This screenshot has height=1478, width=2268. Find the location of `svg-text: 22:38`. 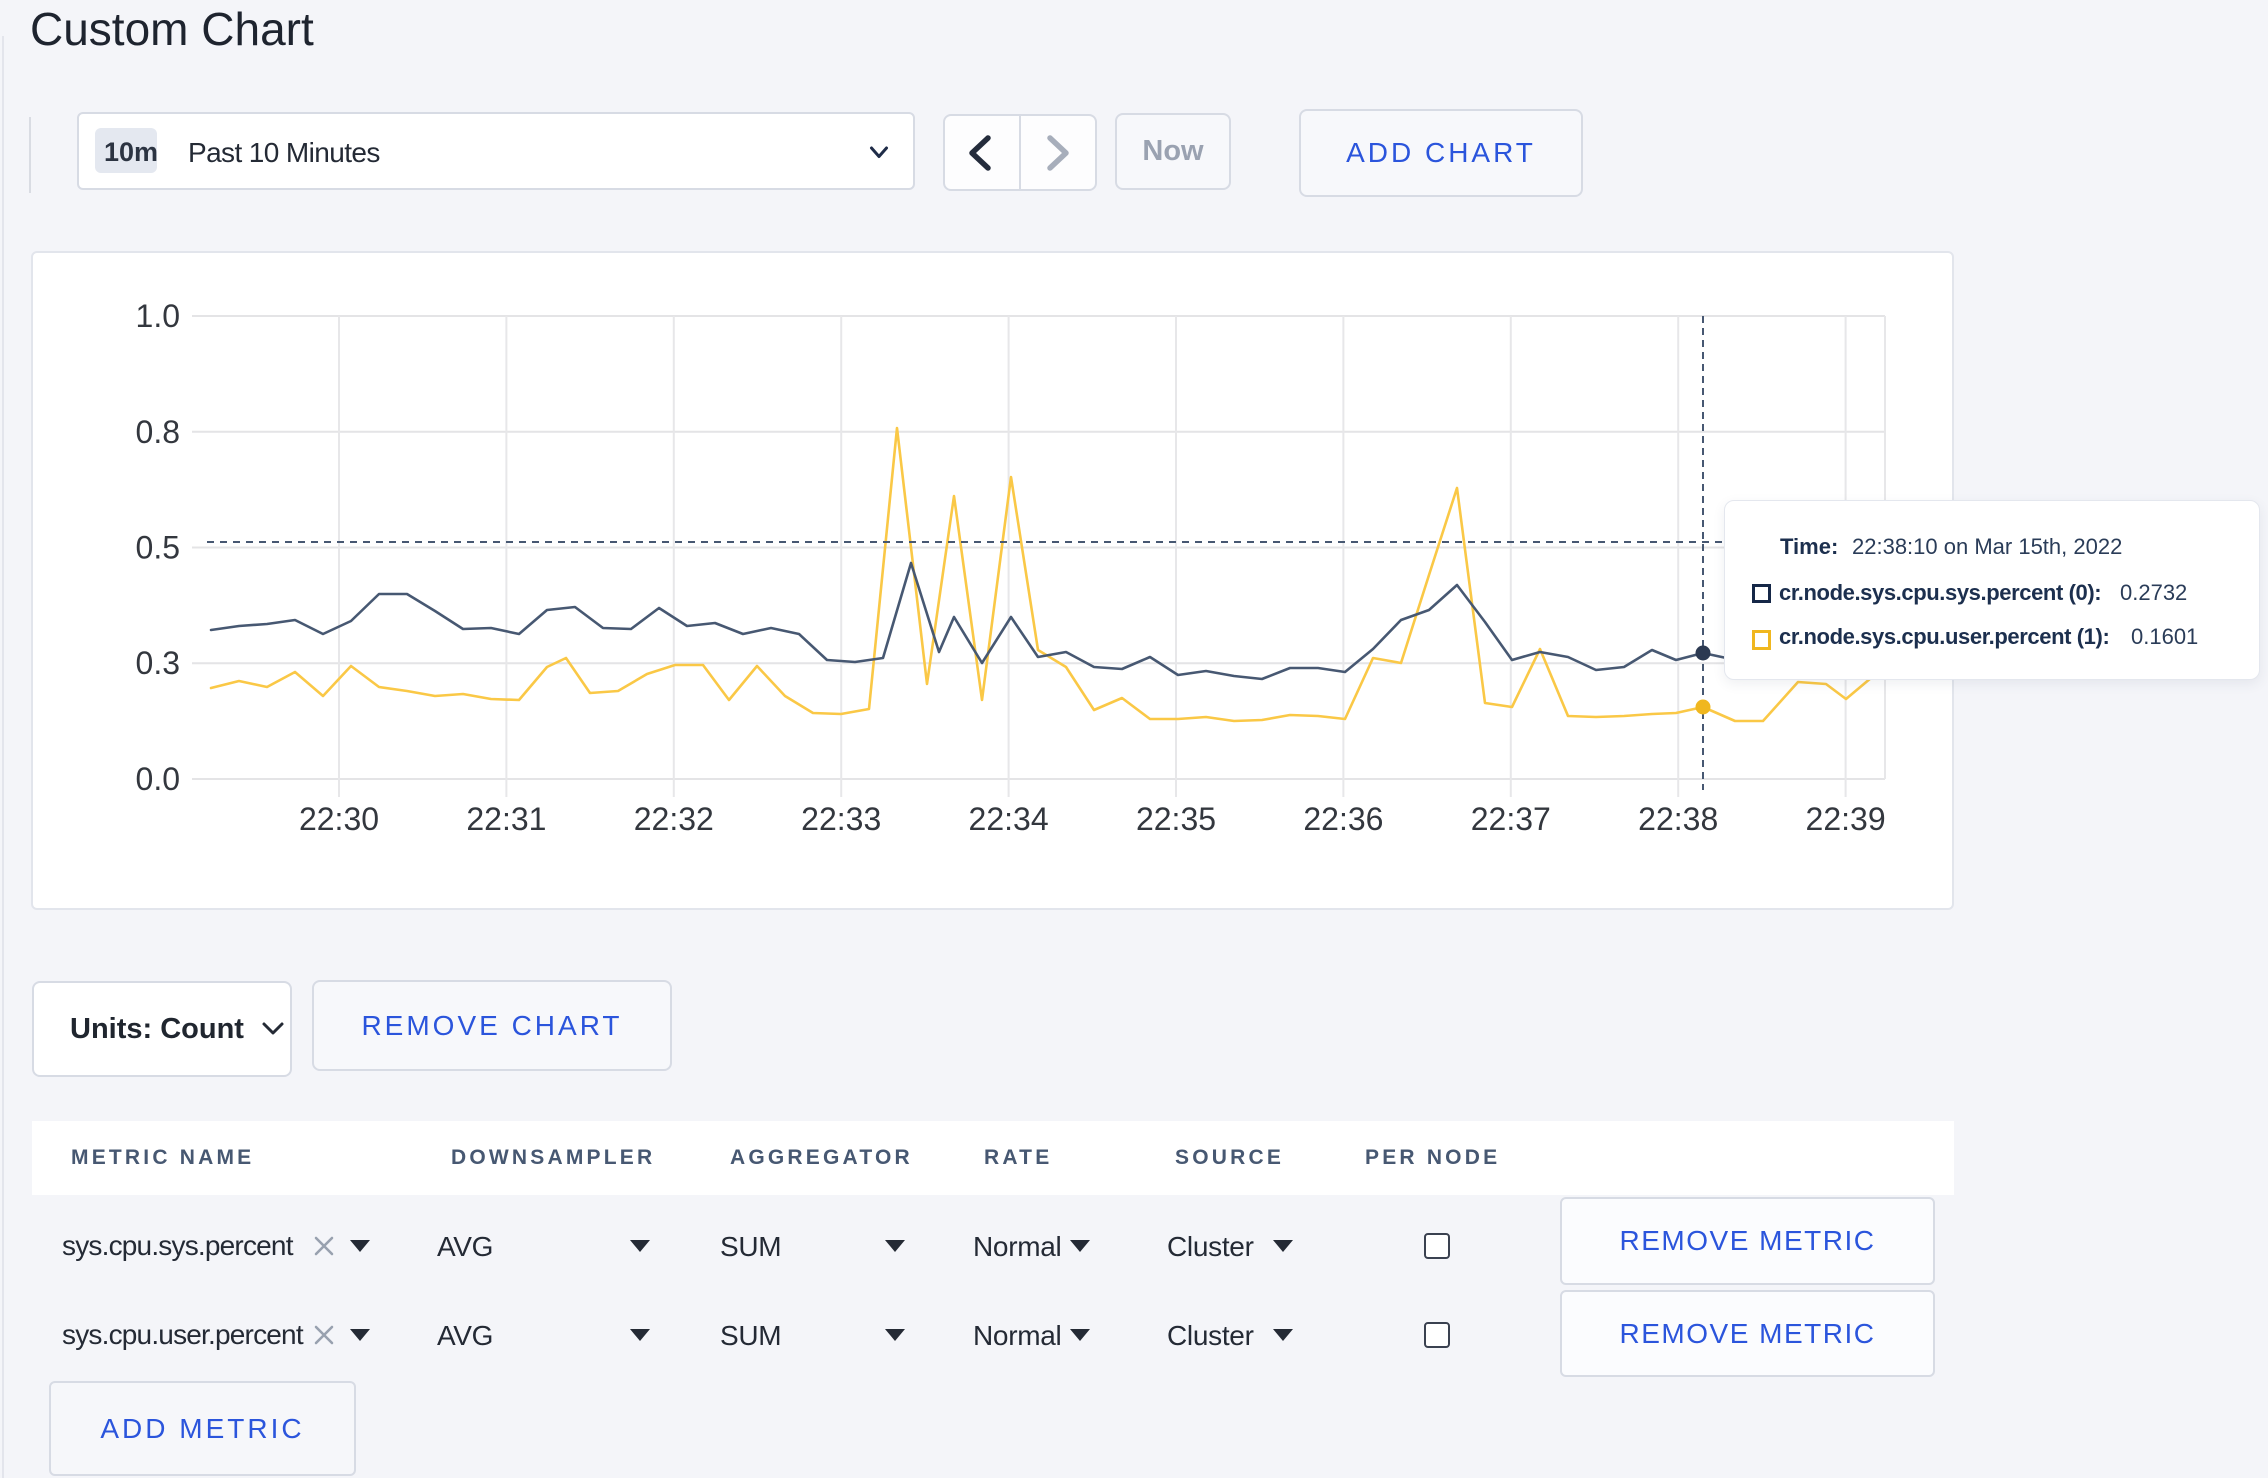

svg-text: 22:38 is located at coordinates (1678, 819).